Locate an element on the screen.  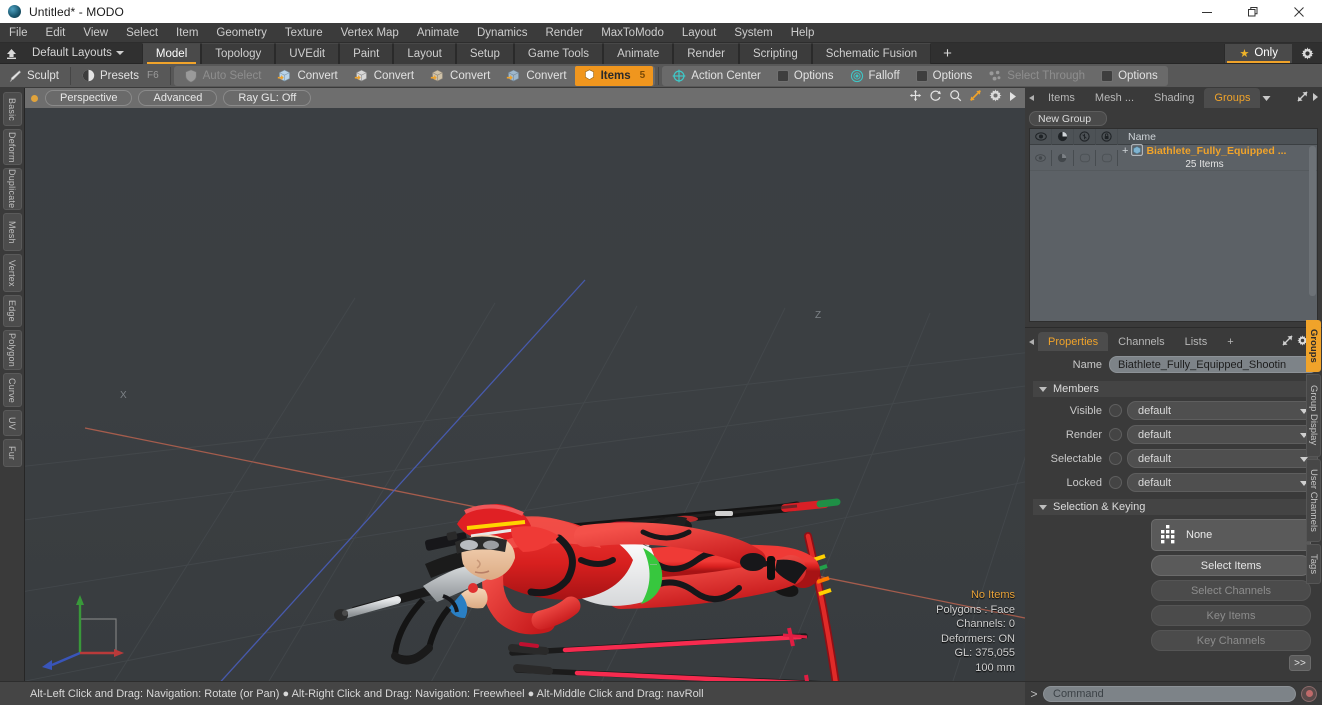
row-render-toggle is located at coordinates (1063, 157).